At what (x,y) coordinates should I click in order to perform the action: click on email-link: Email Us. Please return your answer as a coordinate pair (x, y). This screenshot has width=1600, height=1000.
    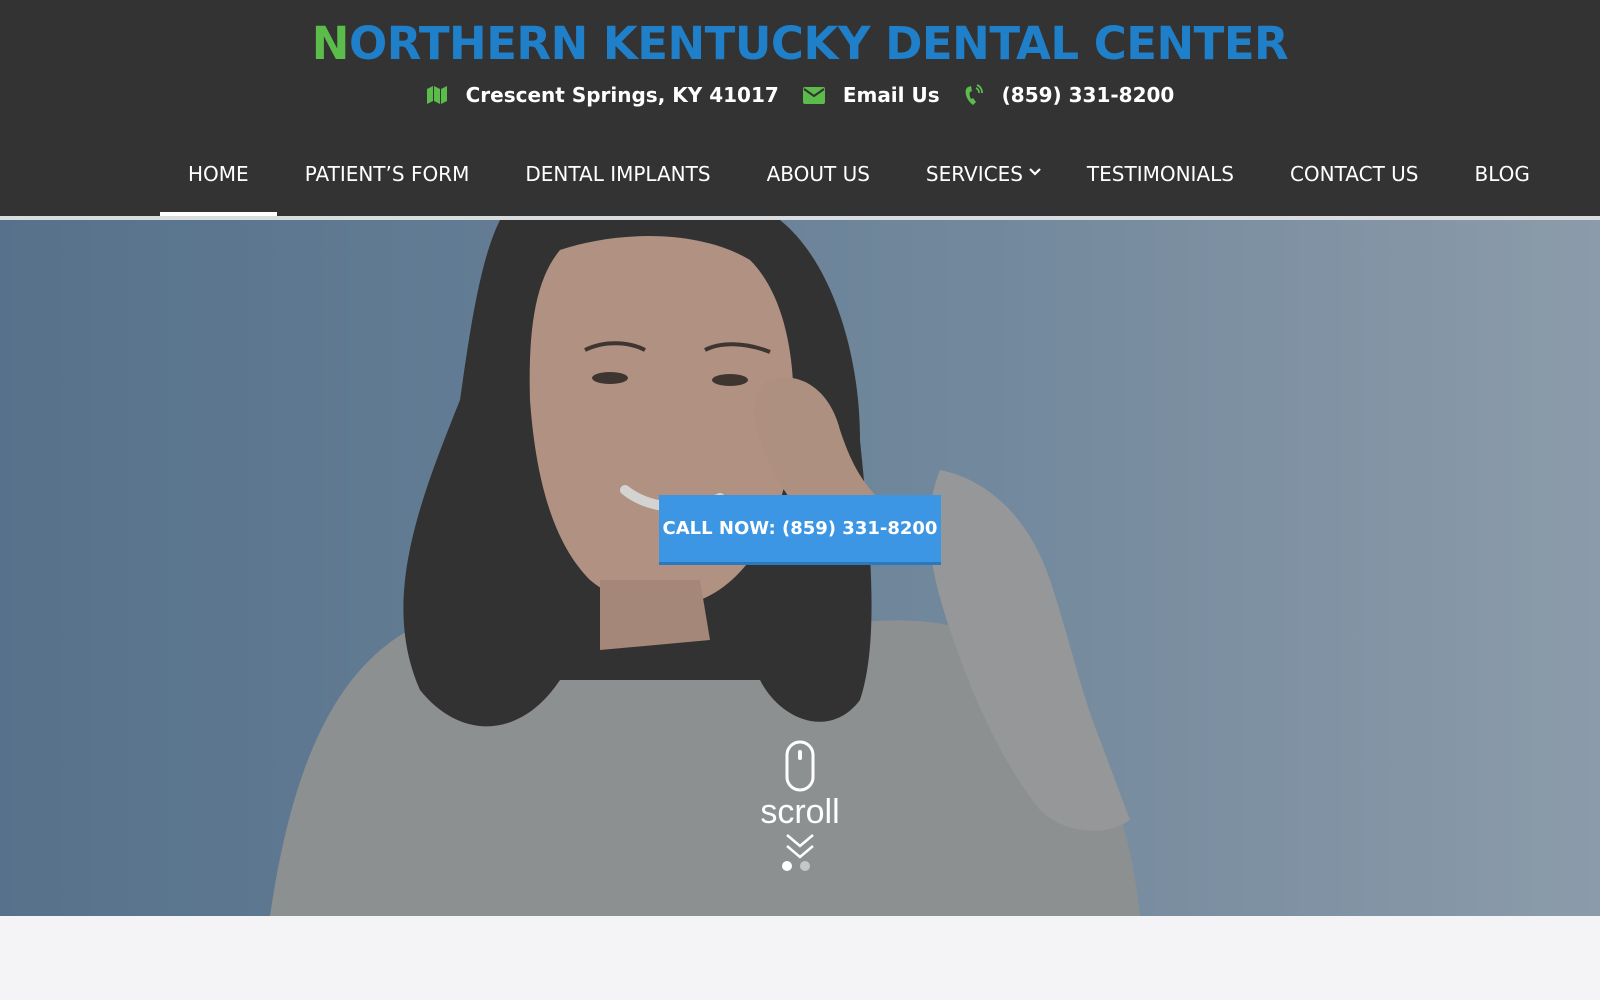
    Looking at the image, I should click on (871, 95).